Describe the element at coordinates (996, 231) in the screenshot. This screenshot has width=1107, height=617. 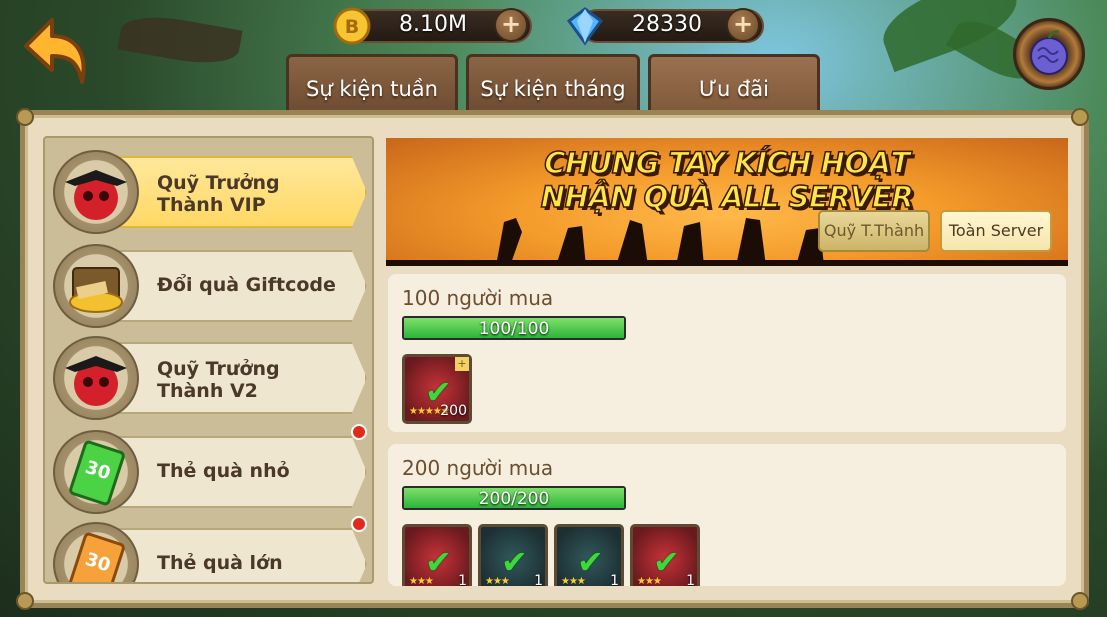
I see `all-server-toggle-button: Toàn Server` at that location.